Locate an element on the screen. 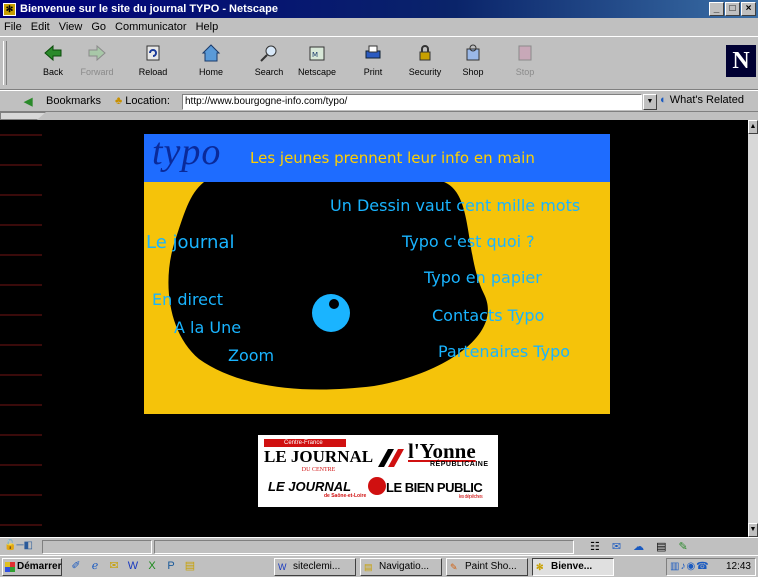  quicklaunch-edit-icon: ✐ is located at coordinates (76, 566).